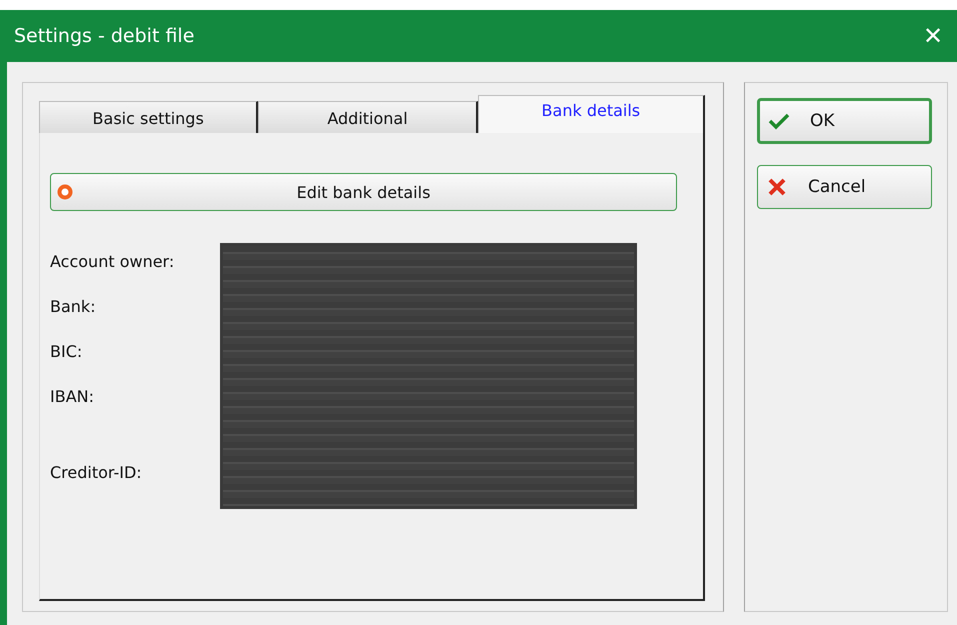  What do you see at coordinates (933, 36) in the screenshot?
I see `close-button: ✕` at bounding box center [933, 36].